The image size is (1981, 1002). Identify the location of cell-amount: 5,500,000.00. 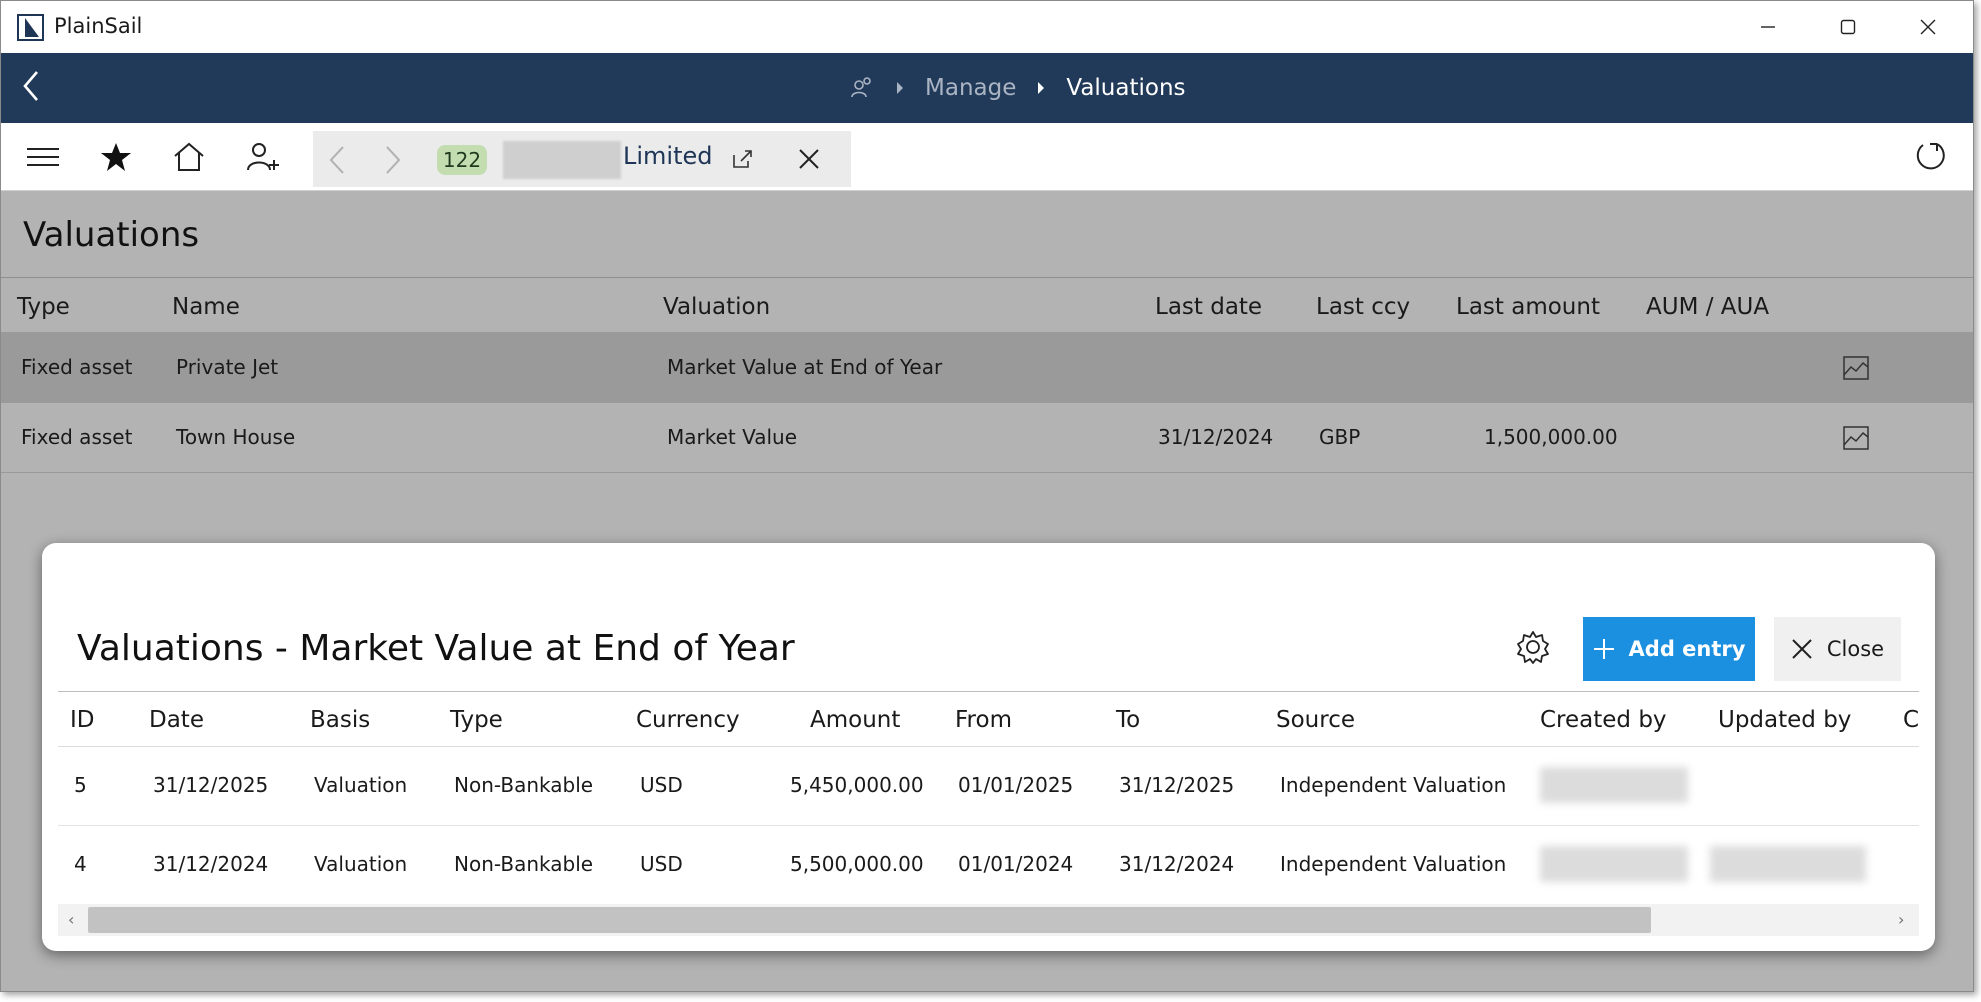
(857, 864).